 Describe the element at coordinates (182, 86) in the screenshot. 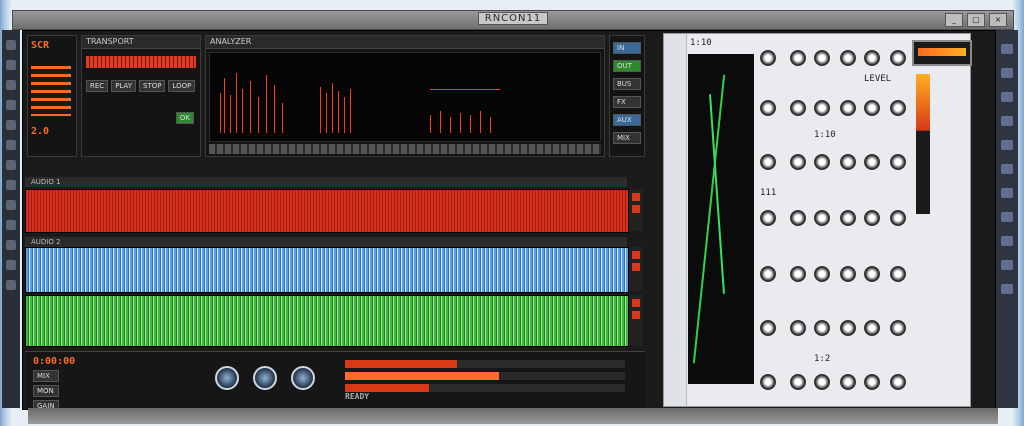

I see `loop-button: LOOP` at that location.